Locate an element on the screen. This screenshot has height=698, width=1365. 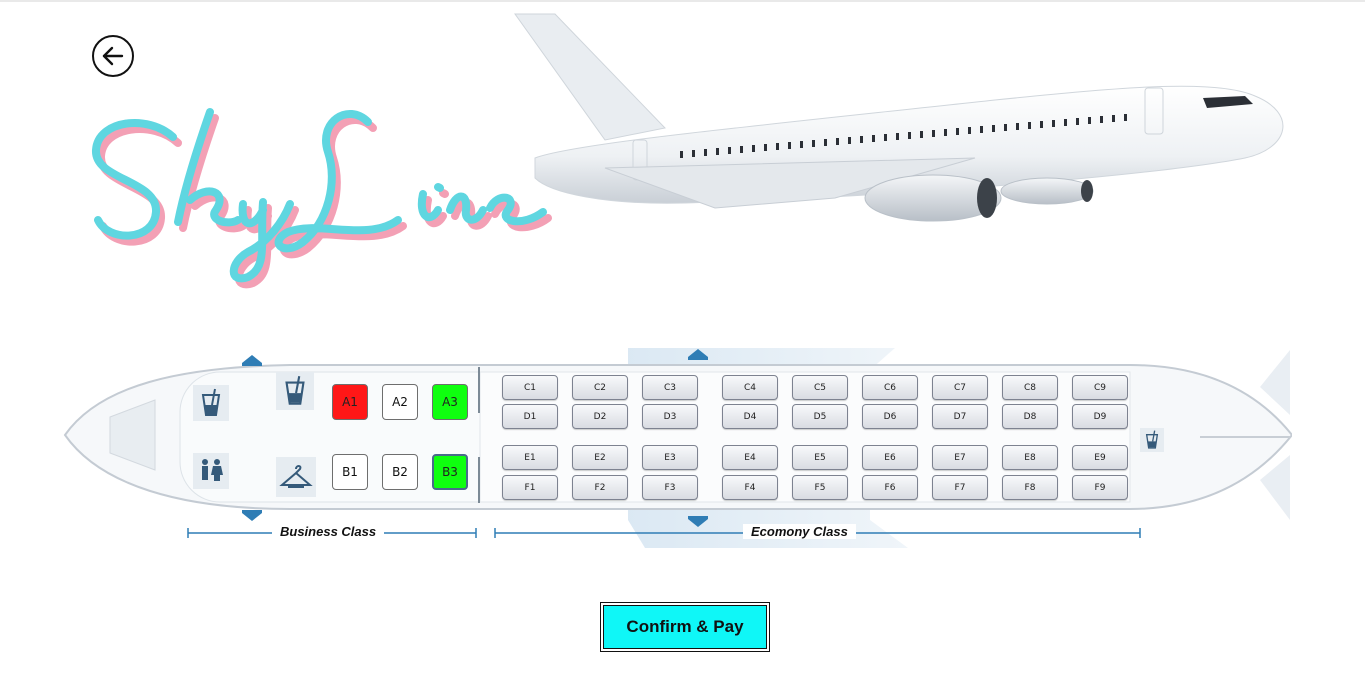
seat-d7: D7 is located at coordinates (960, 416).